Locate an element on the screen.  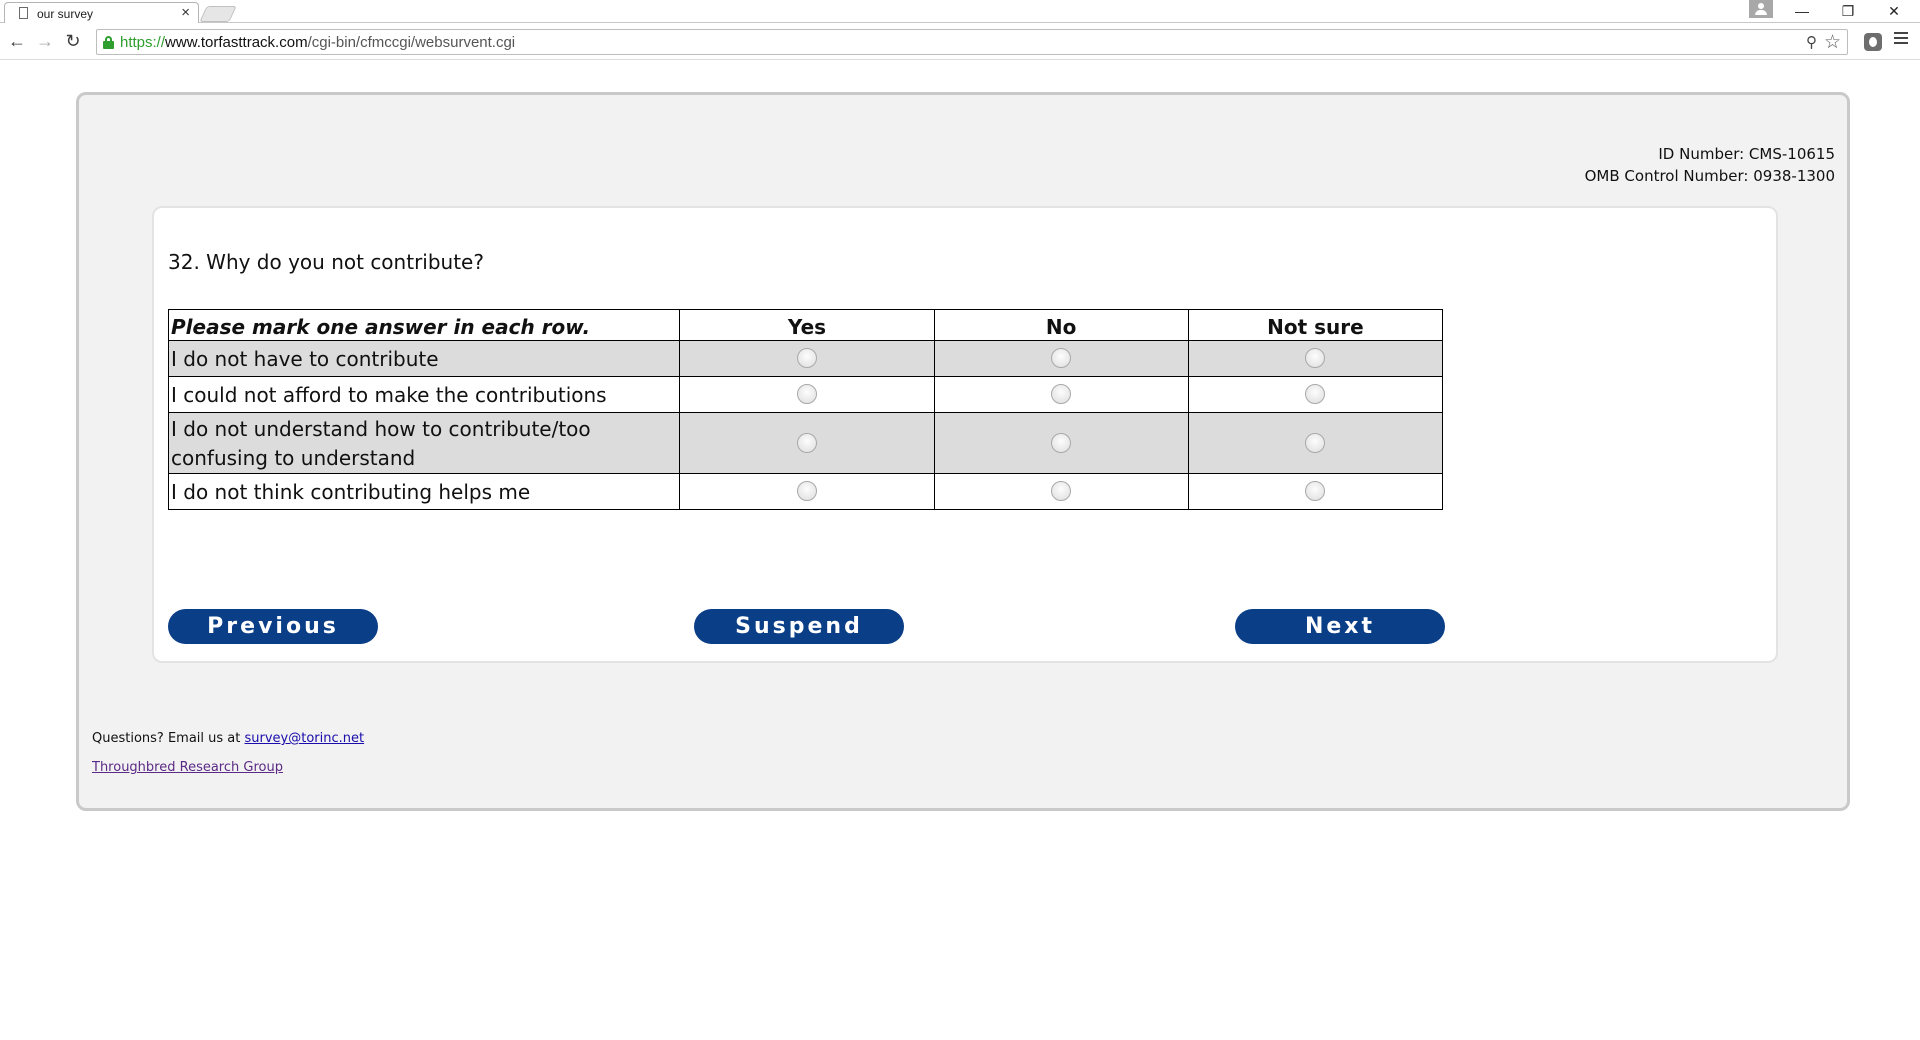
extension-icon is located at coordinates (1873, 42).